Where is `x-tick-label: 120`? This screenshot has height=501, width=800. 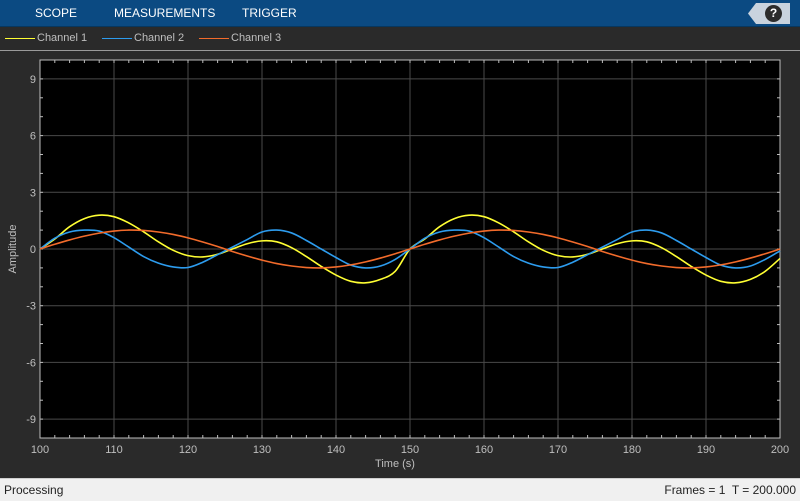
x-tick-label: 120 is located at coordinates (188, 450).